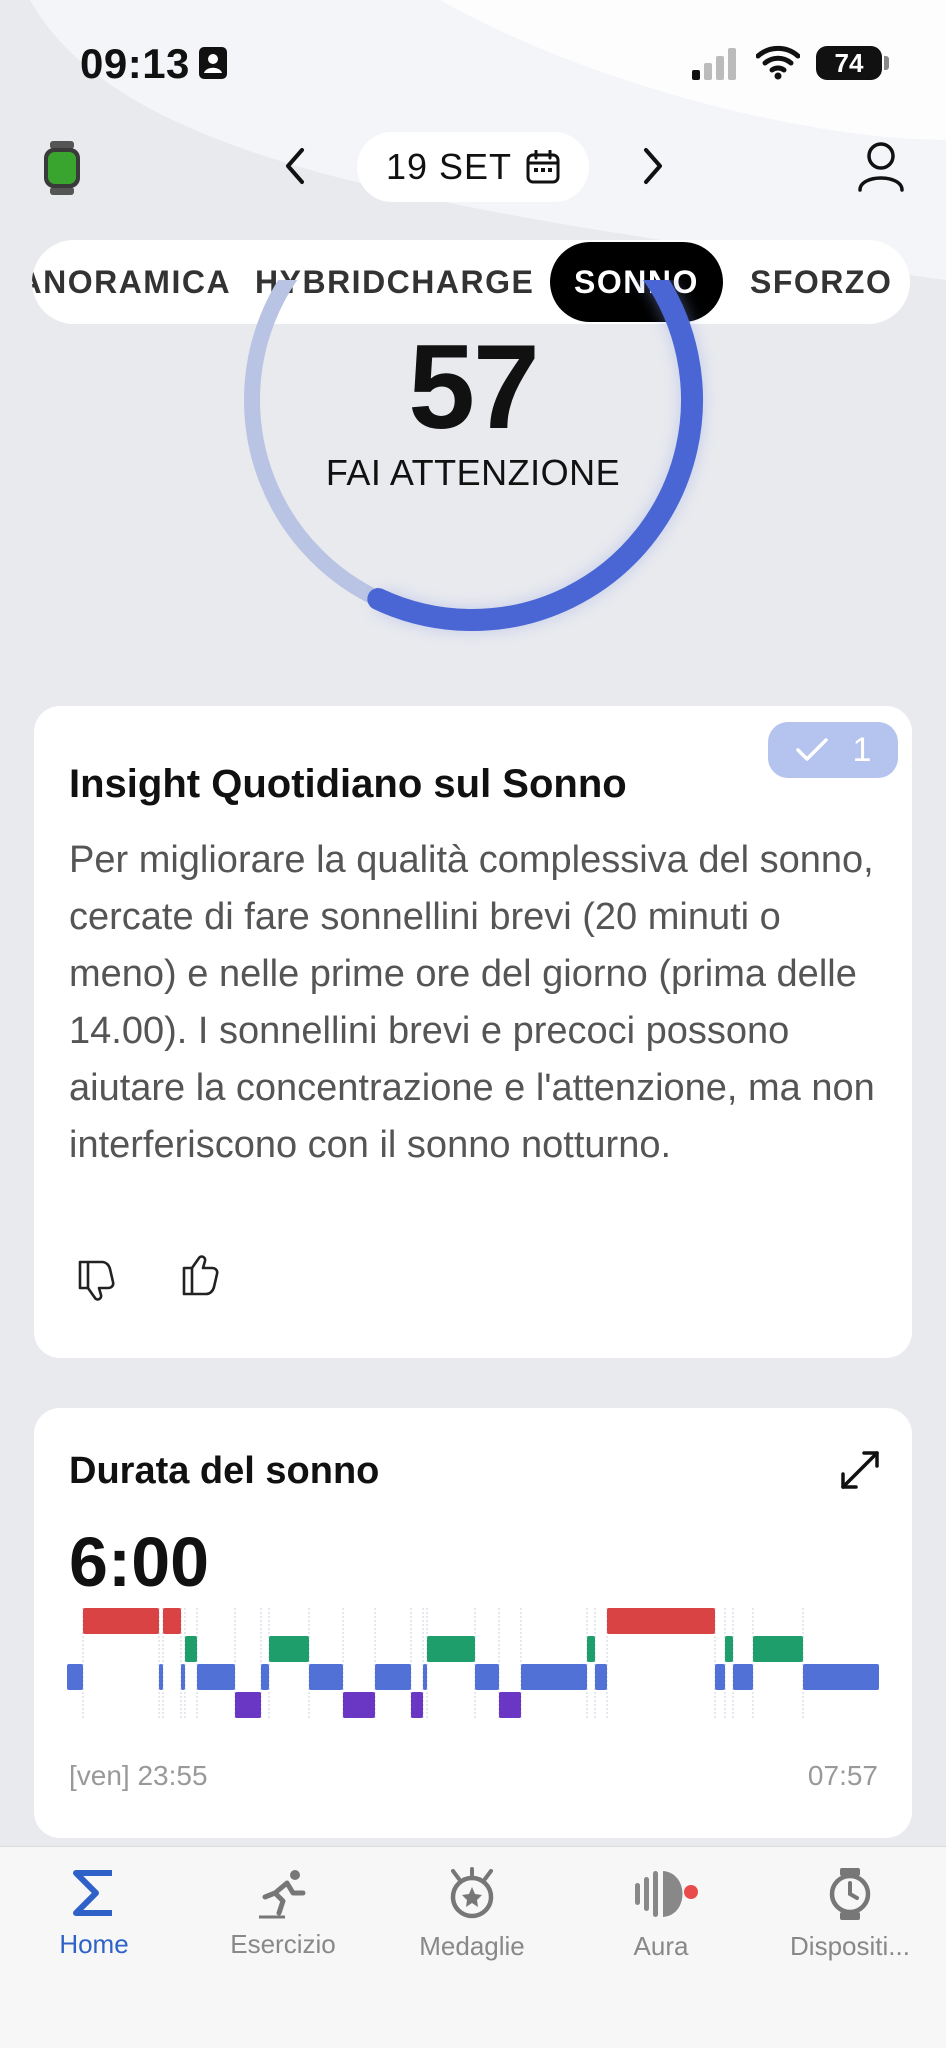 The image size is (946, 2048). I want to click on sleep-score-label: FAI ATTENZIONE, so click(473, 472).